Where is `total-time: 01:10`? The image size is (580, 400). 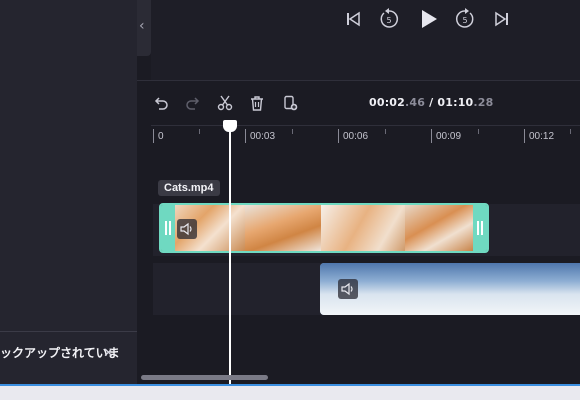
total-time: 01:10 is located at coordinates (455, 102).